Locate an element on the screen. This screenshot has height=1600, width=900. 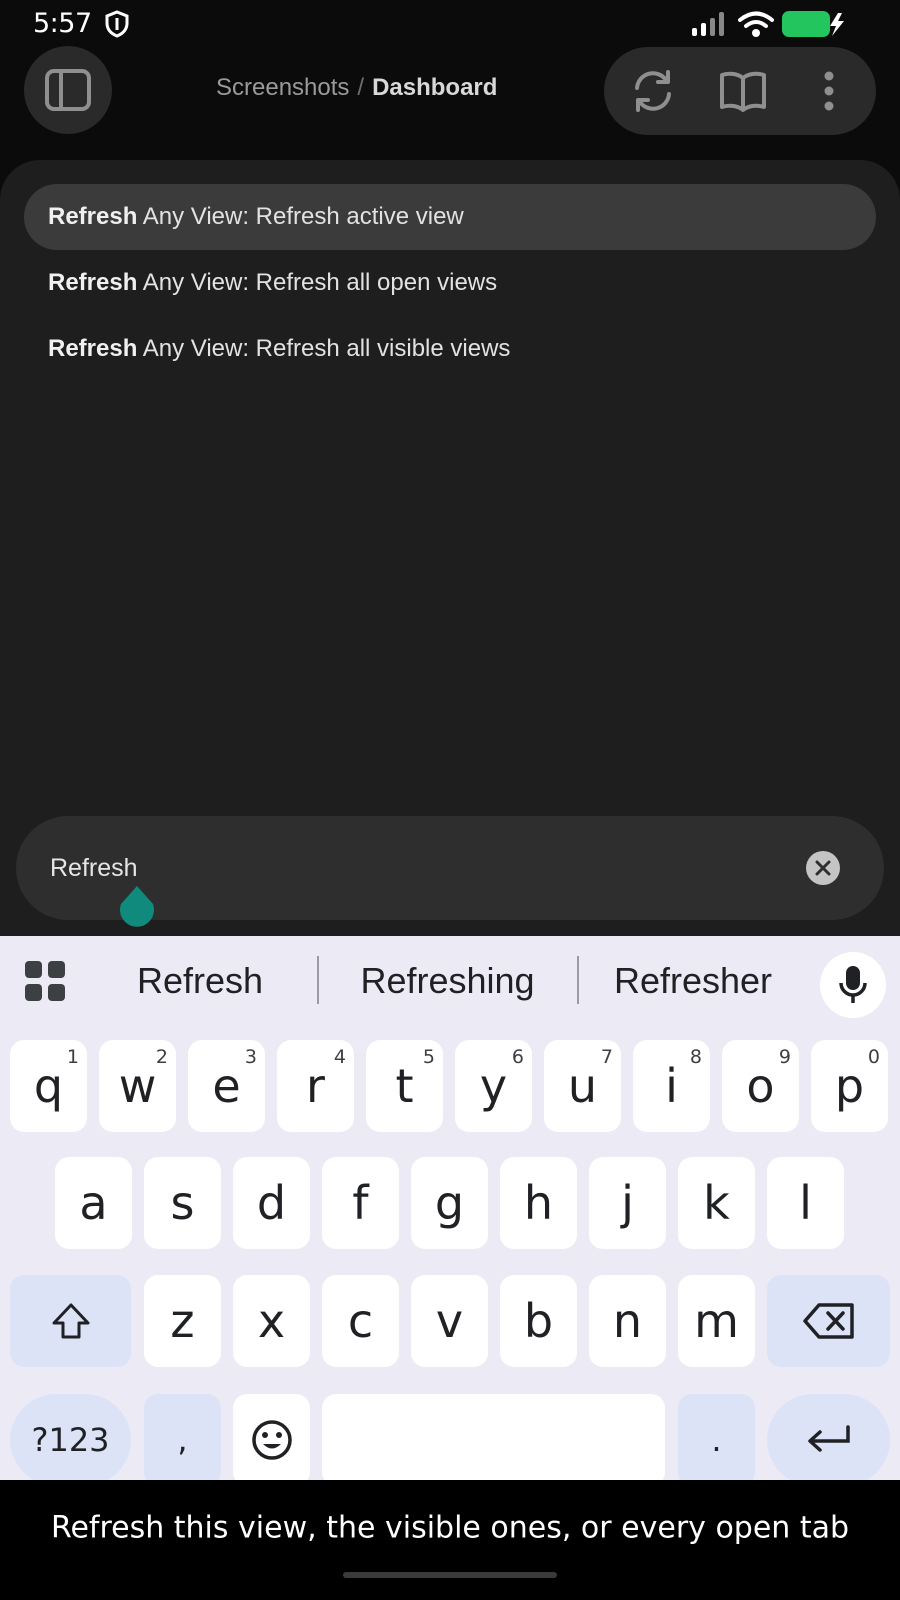
shift-arrow-icon is located at coordinates (70, 1321).